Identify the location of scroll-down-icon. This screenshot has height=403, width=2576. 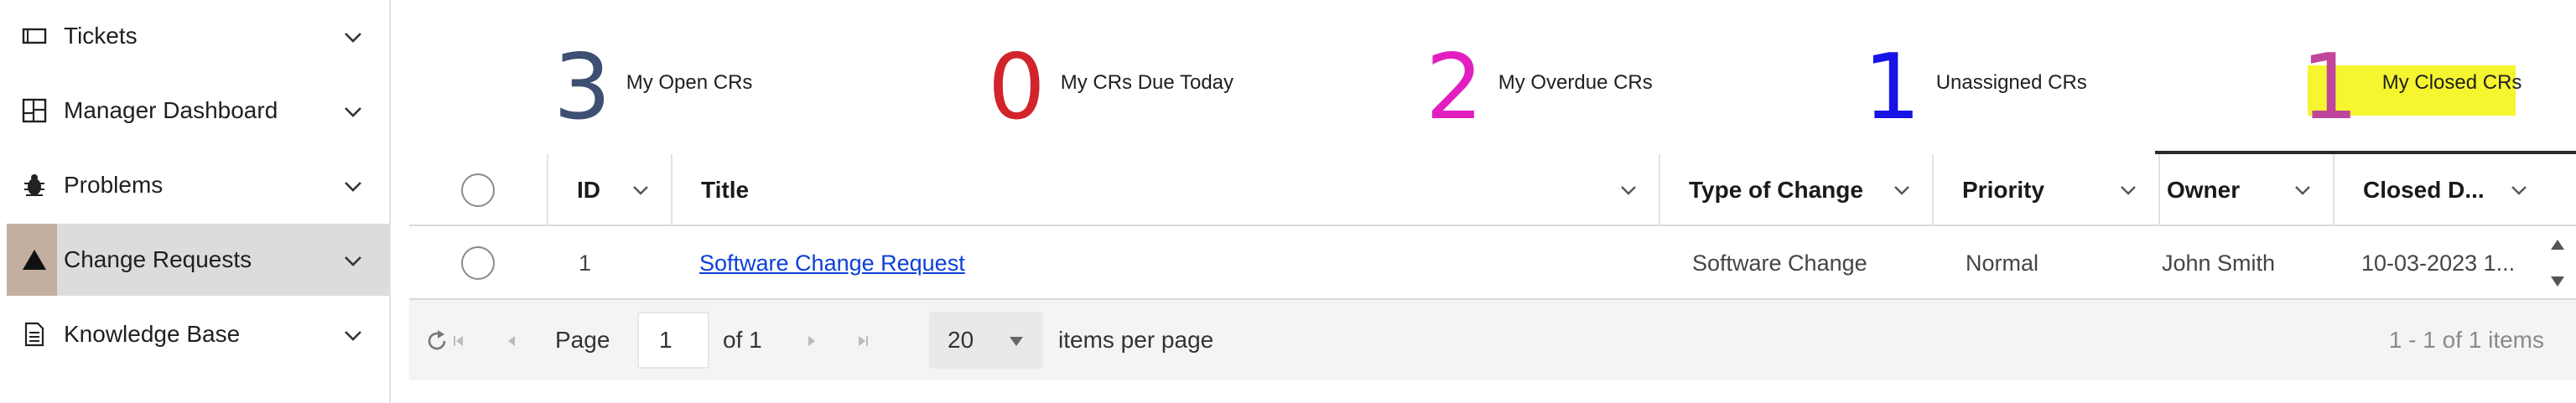
(2557, 281).